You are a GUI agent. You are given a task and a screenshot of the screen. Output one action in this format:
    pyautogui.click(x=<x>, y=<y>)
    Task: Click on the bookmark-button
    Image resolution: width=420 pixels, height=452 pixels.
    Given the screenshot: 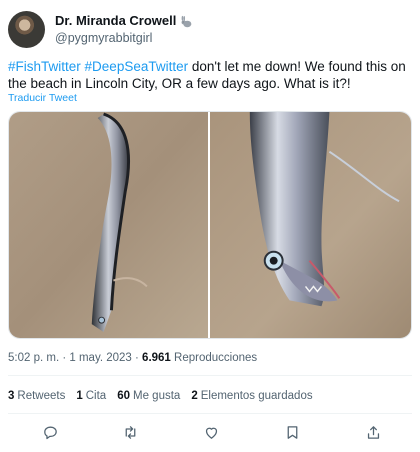 What is the action you would take?
    pyautogui.click(x=292, y=432)
    